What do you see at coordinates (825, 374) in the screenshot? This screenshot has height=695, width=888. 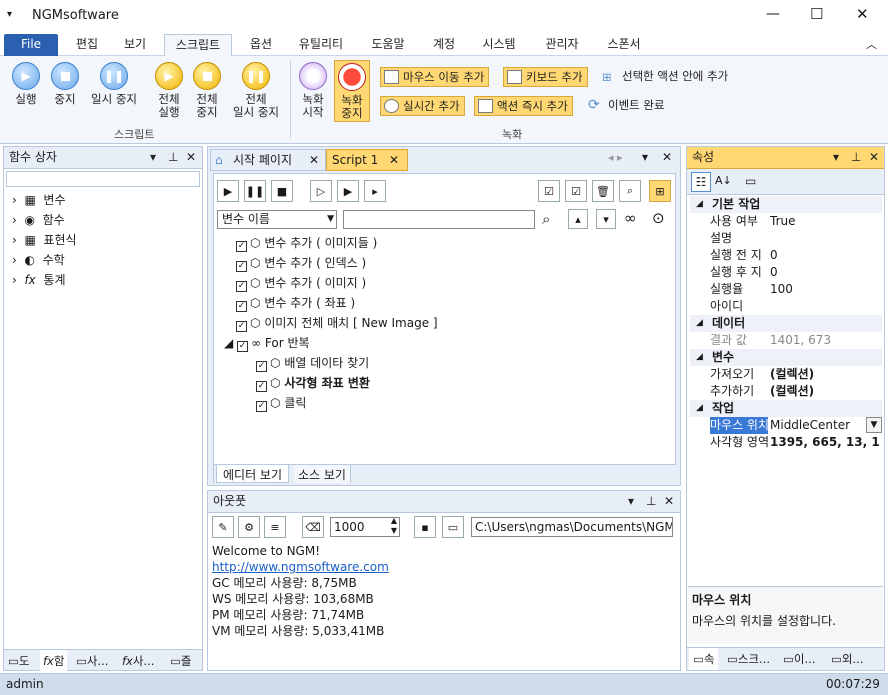 I see `property-value: (컬렉션)` at bounding box center [825, 374].